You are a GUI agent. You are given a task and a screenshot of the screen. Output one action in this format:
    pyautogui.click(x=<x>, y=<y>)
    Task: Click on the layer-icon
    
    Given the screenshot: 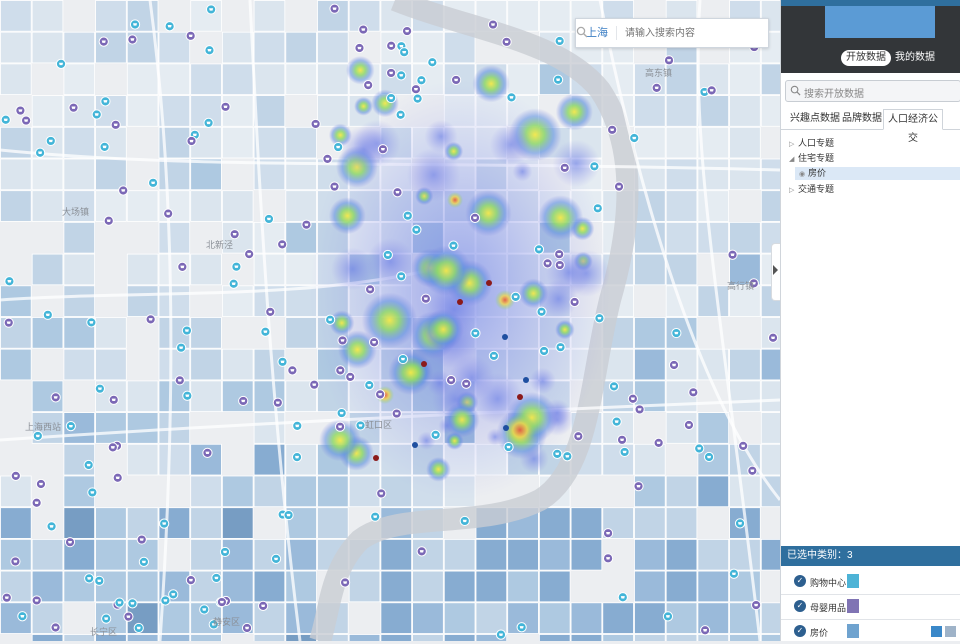 What is the action you would take?
    pyautogui.click(x=936, y=631)
    